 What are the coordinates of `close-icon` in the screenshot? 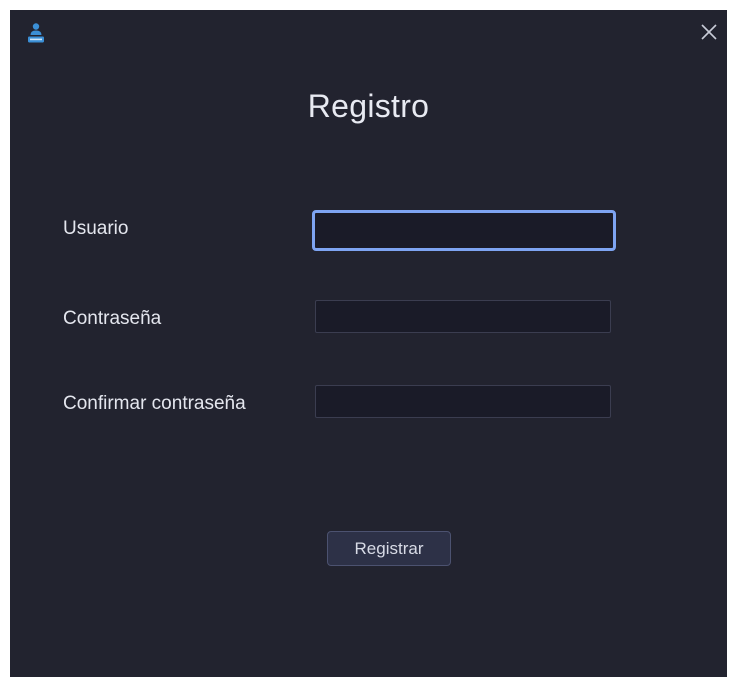 It's located at (709, 32).